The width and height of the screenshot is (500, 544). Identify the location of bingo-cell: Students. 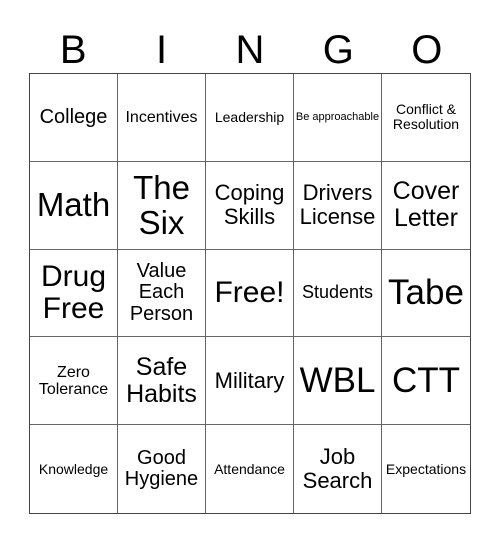
(338, 293).